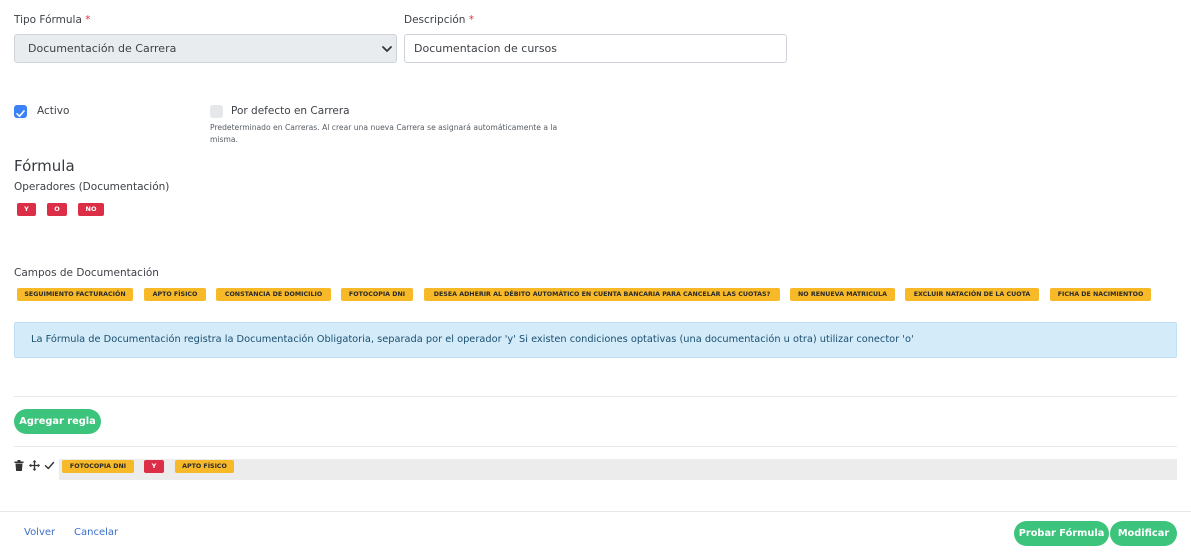 Image resolution: width=1191 pixels, height=552 pixels. Describe the element at coordinates (842, 294) in the screenshot. I see `field-no-renueva-matricula: NO RENUEVA MATRICULA` at that location.